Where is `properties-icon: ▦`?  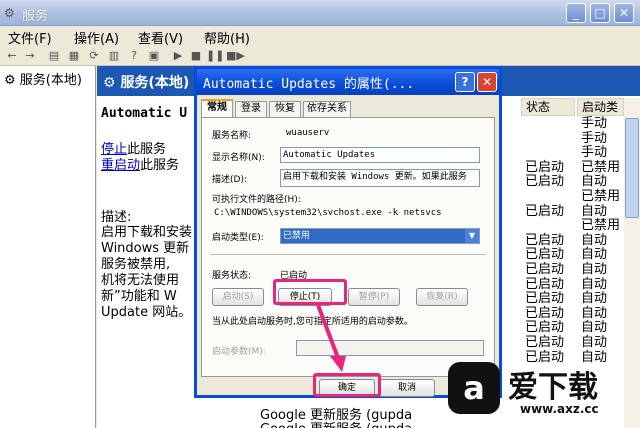 properties-icon: ▦ is located at coordinates (74, 55).